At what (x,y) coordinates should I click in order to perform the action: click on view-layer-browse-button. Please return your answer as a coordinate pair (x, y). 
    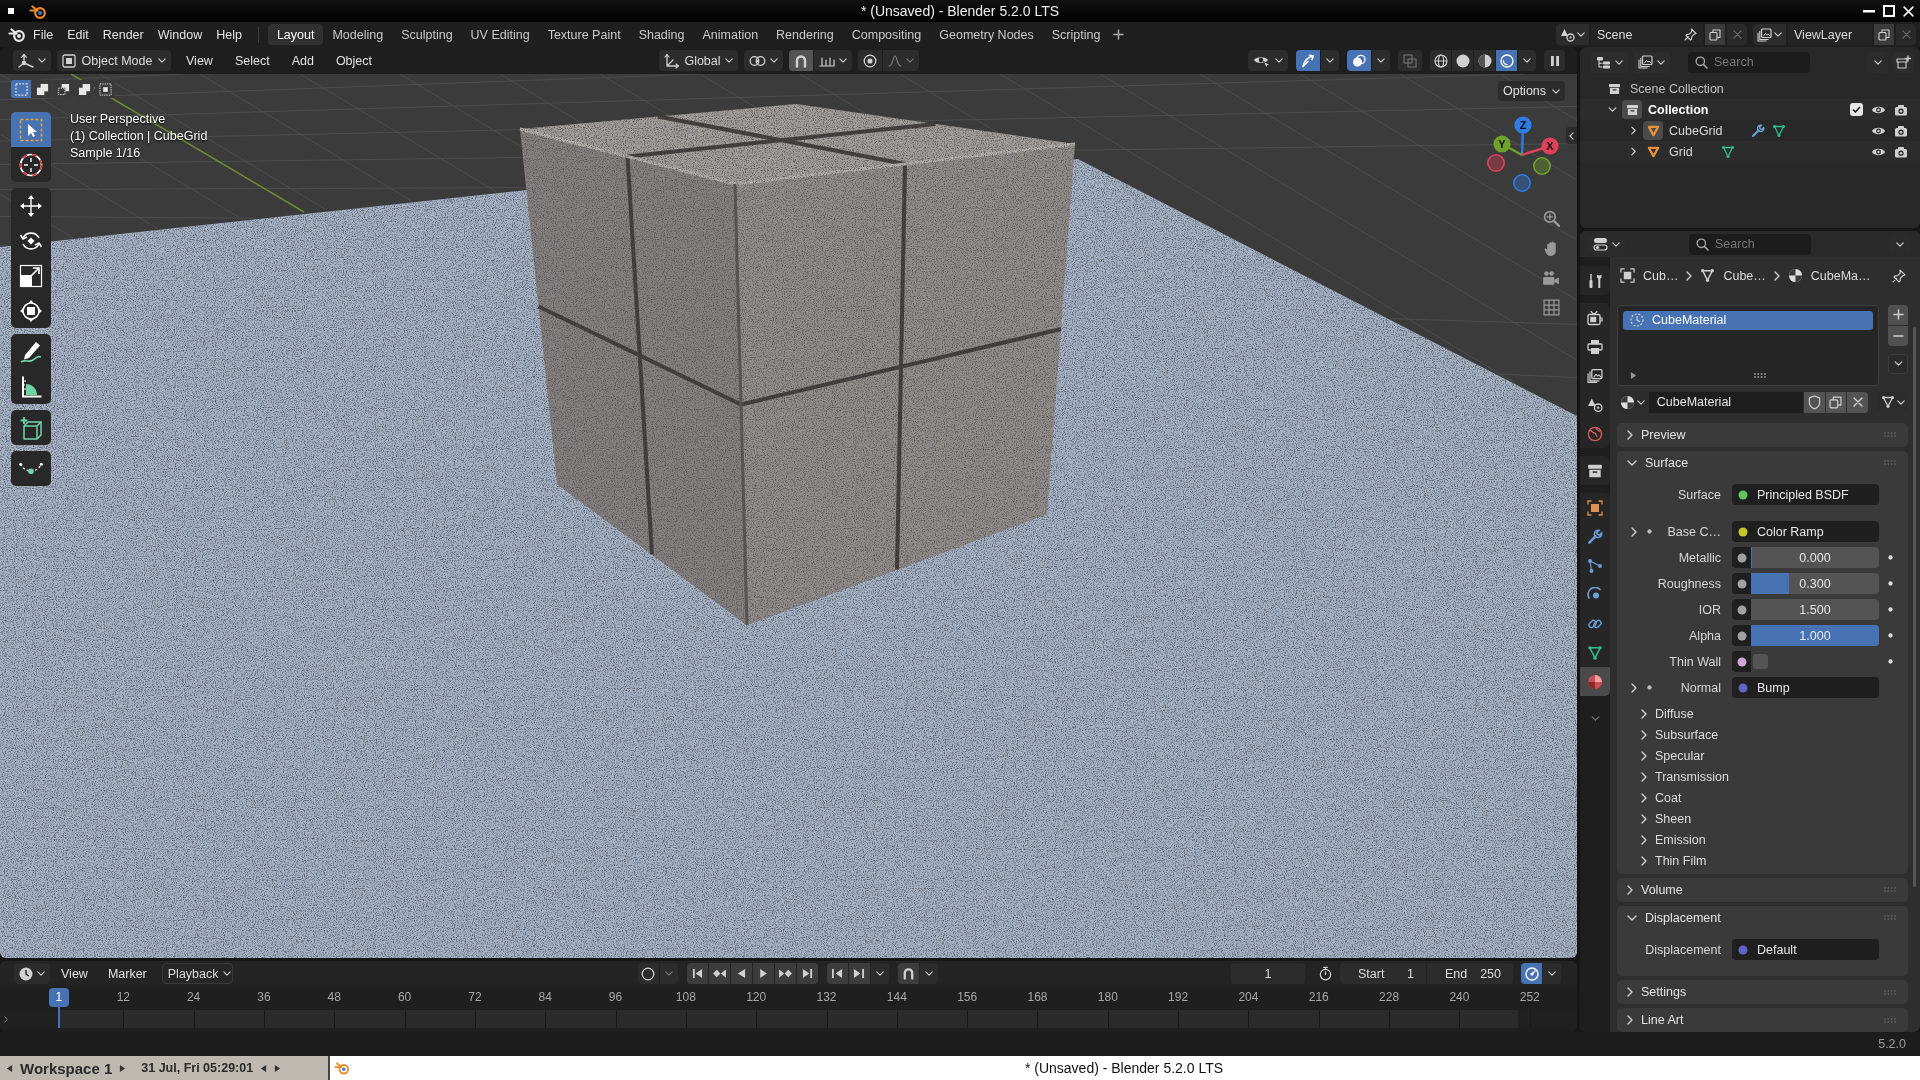
    Looking at the image, I should click on (1769, 34).